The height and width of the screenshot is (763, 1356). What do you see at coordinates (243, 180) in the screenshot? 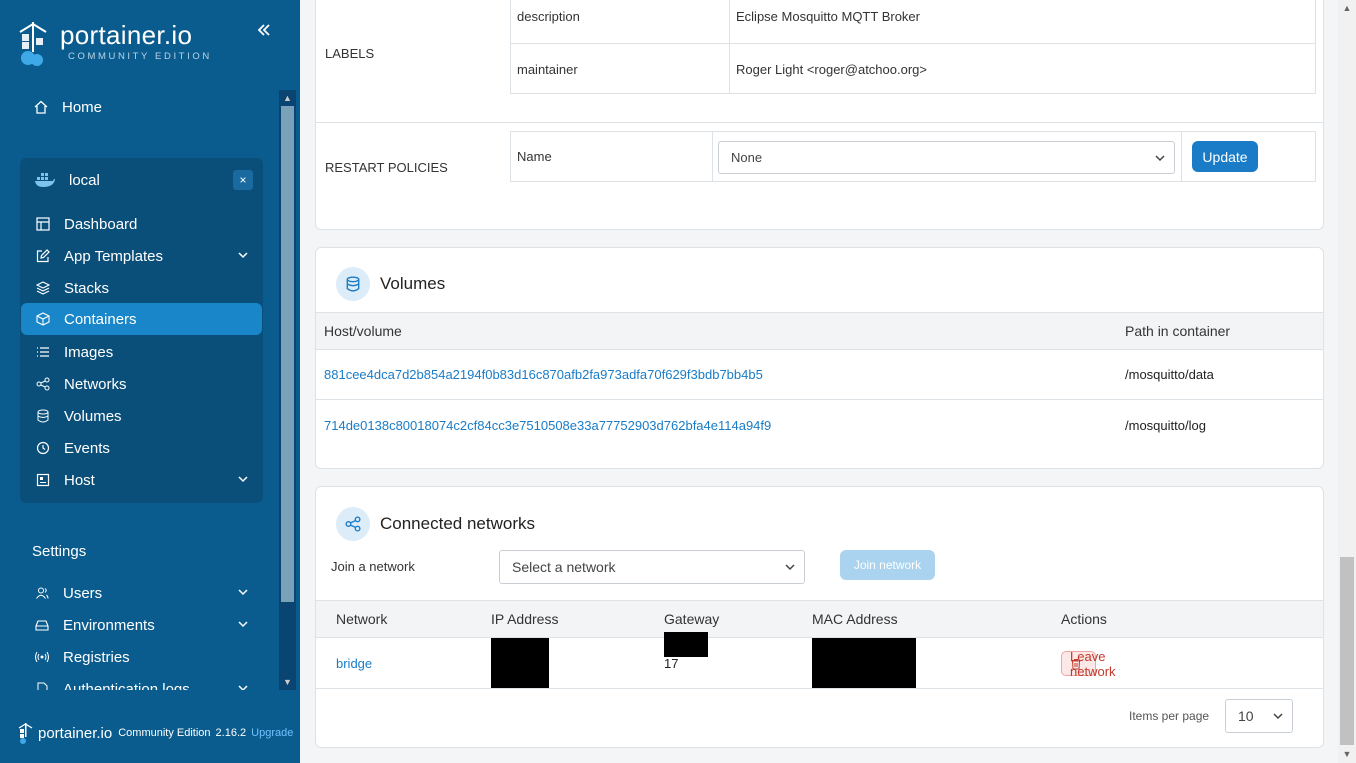
I see `close-environment-button: ×` at bounding box center [243, 180].